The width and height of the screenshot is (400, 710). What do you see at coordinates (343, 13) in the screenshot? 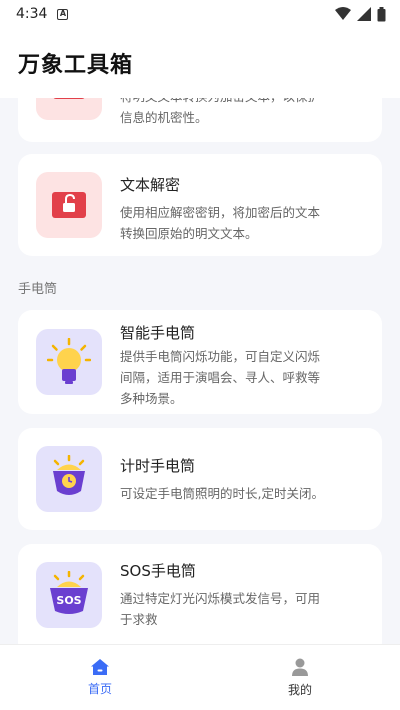
I see `wifi-icon` at bounding box center [343, 13].